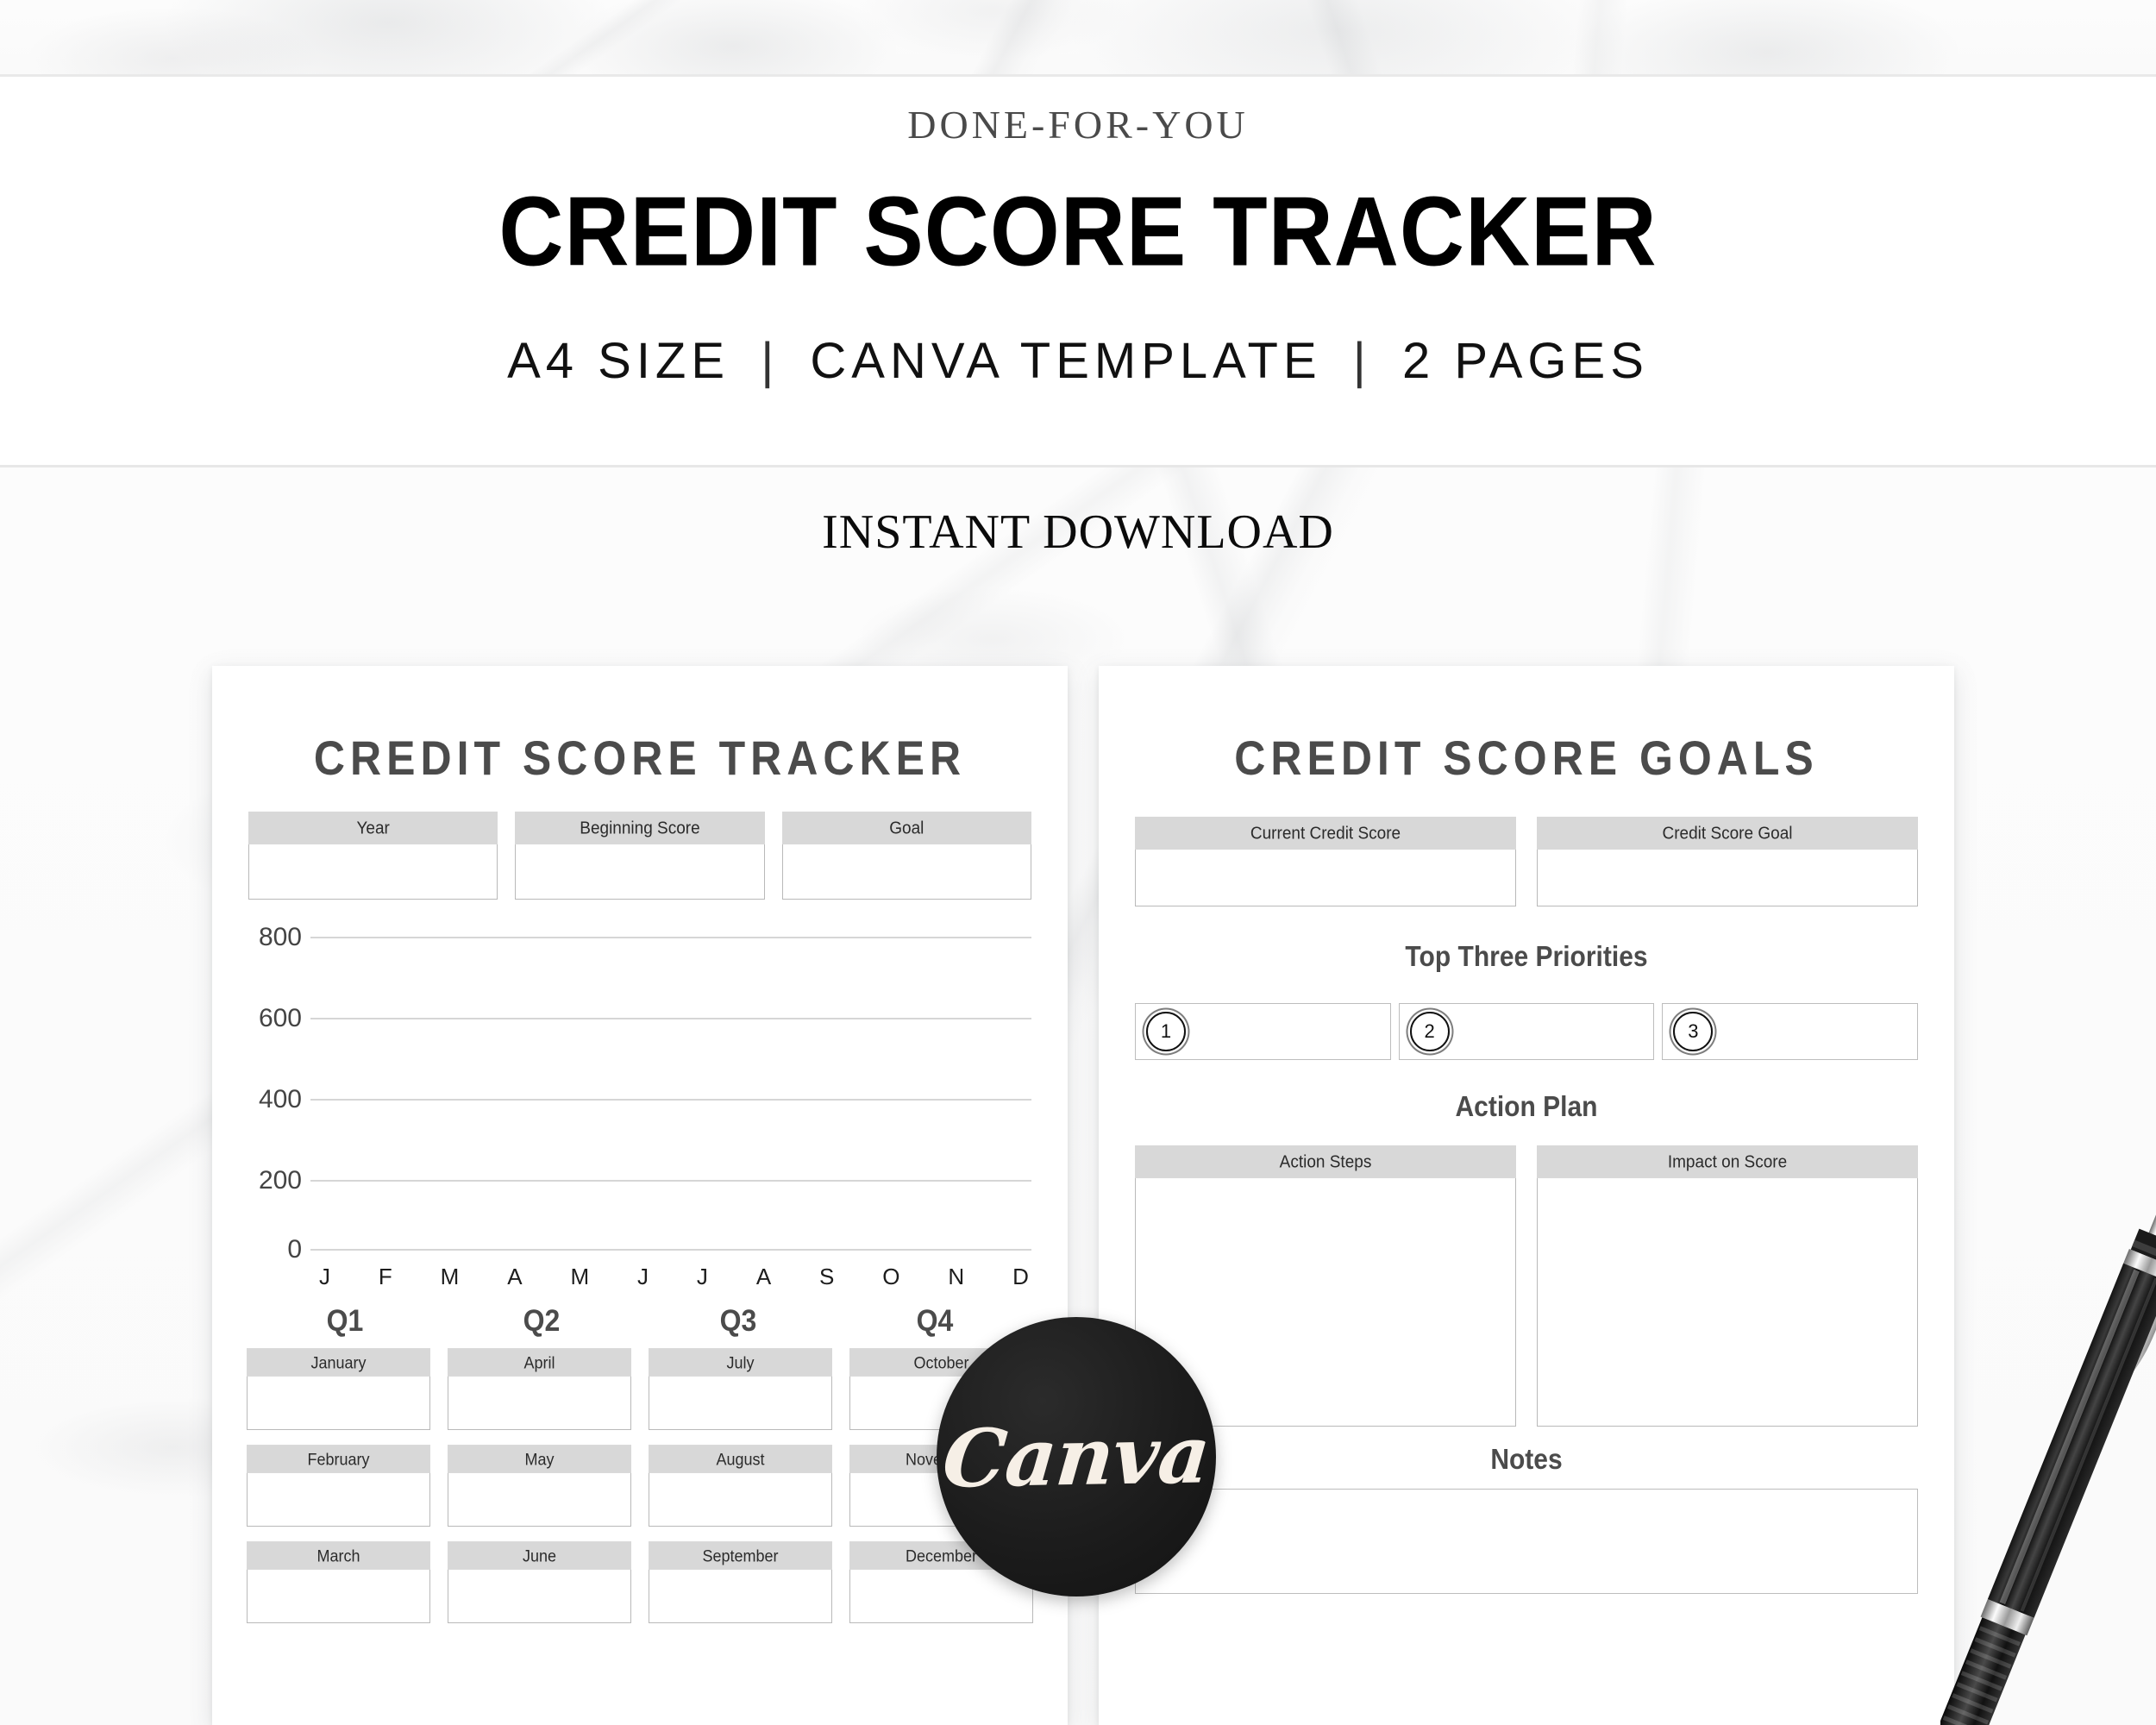  Describe the element at coordinates (1078, 532) in the screenshot. I see `instant-download-label: INSTANT DOWNLOAD` at that location.